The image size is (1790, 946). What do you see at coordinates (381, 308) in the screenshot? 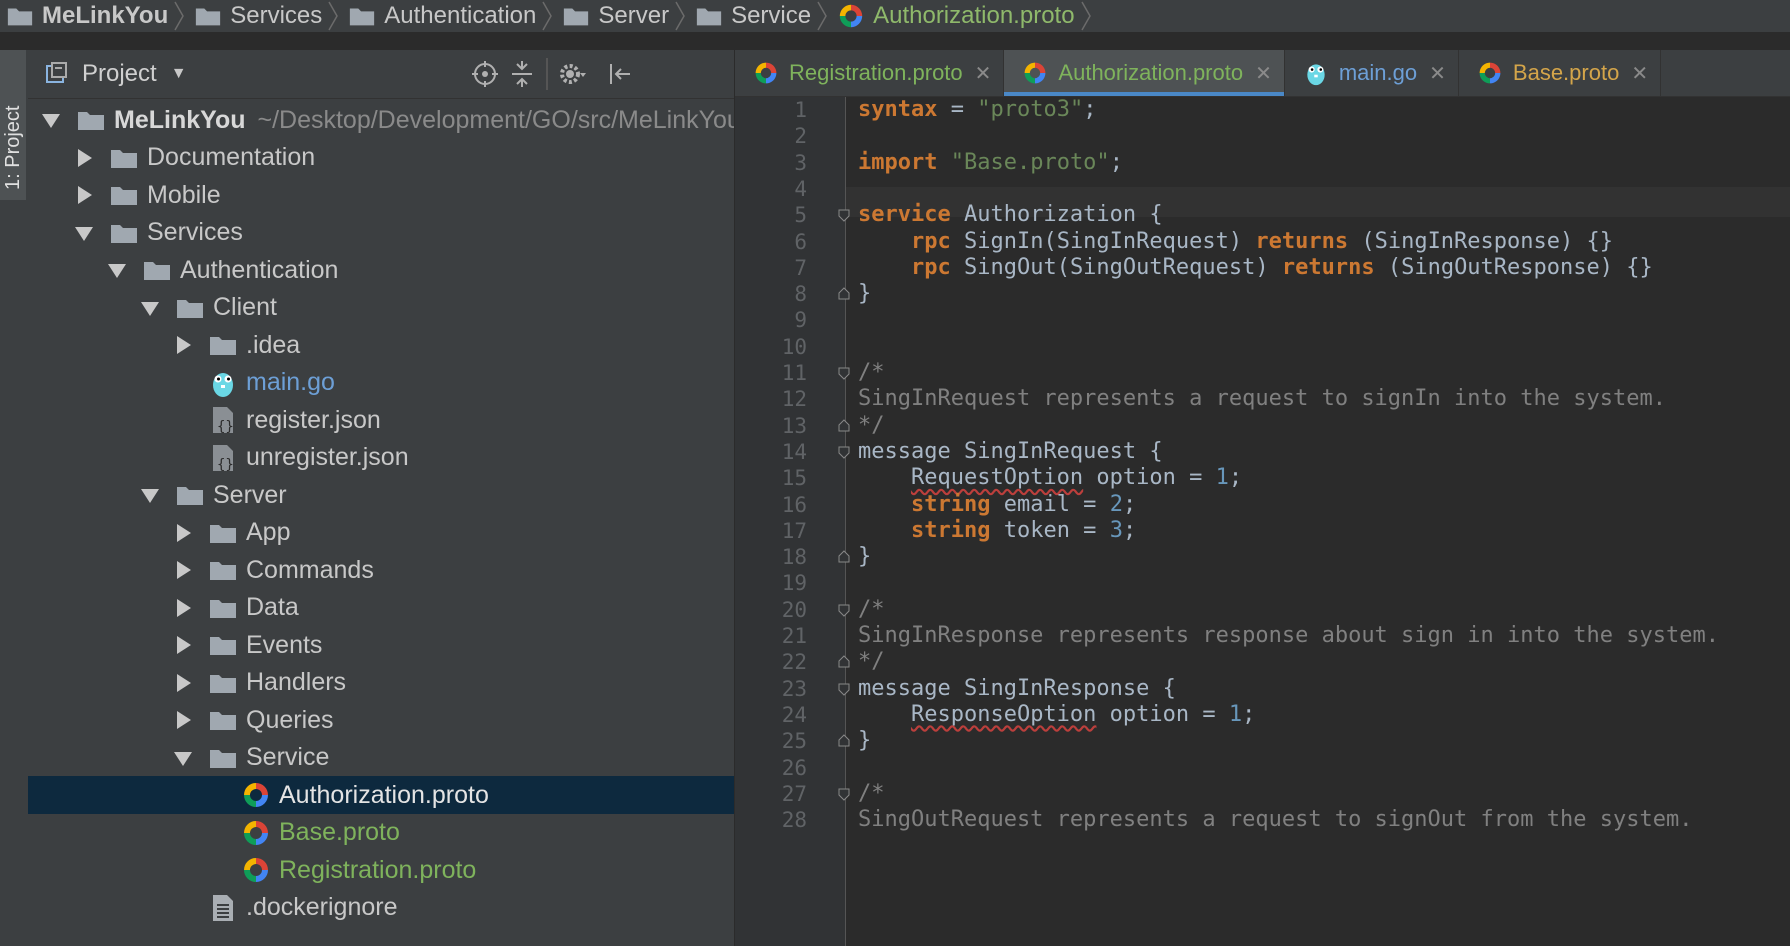
I see `tree-item-client: Client` at bounding box center [381, 308].